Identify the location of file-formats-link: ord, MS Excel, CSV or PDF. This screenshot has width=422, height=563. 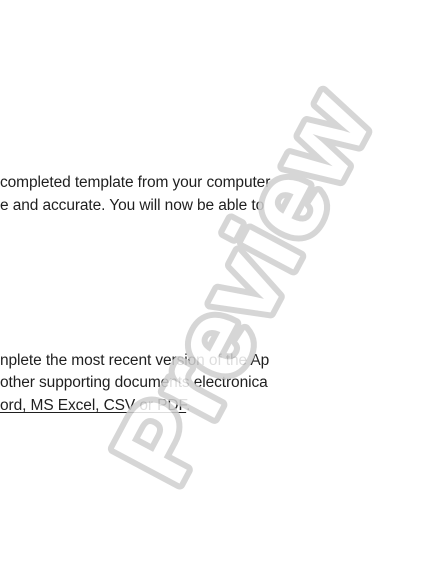
(93, 405).